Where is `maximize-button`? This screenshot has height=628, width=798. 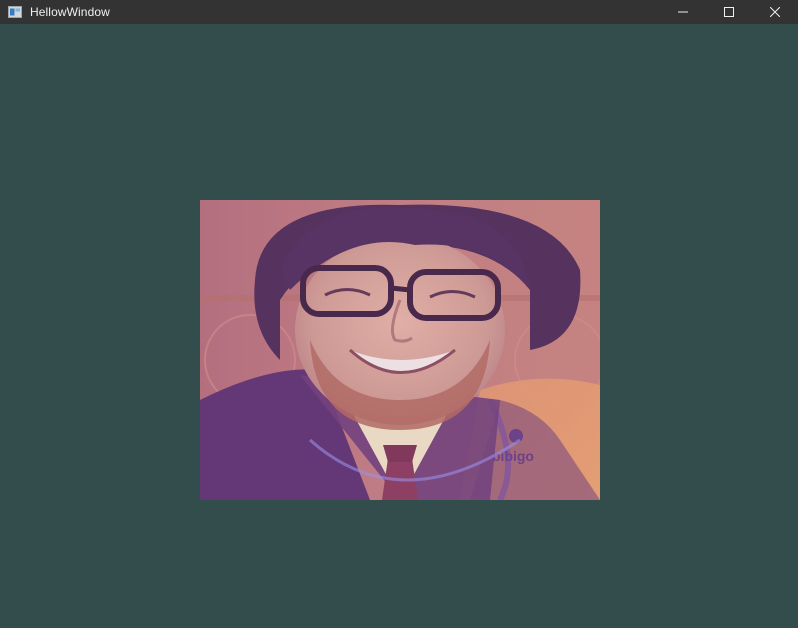
maximize-button is located at coordinates (729, 12).